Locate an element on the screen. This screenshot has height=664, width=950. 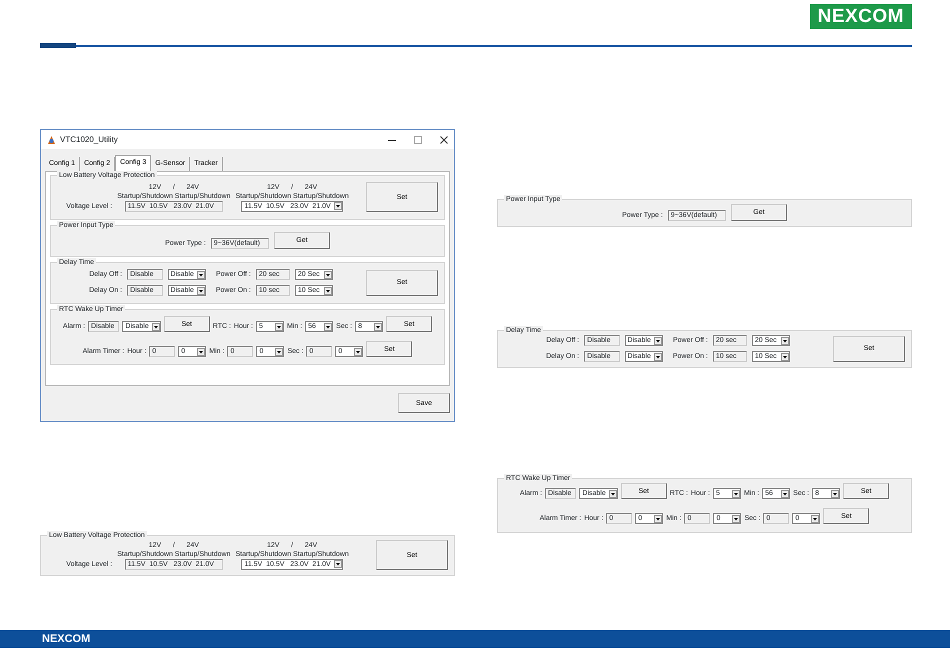
app-icon is located at coordinates (51, 139).